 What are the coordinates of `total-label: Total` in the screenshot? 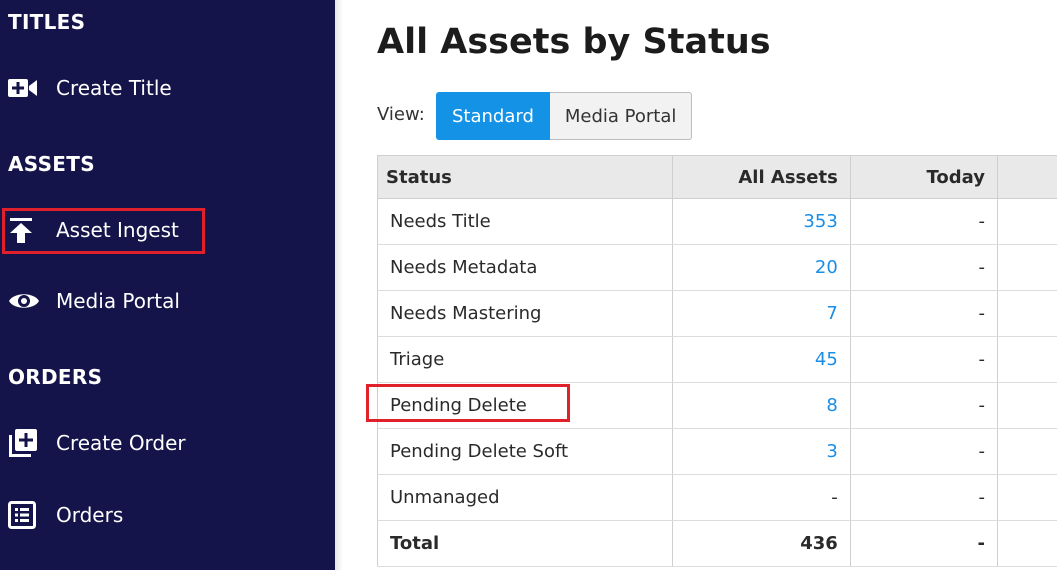 It's located at (525, 543).